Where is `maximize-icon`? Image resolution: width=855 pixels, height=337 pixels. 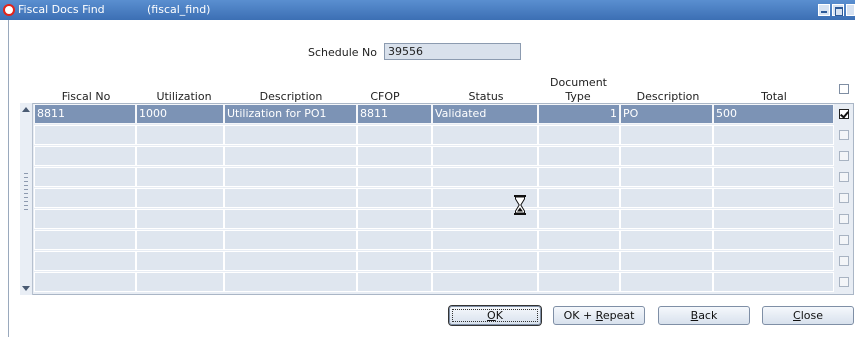
maximize-icon is located at coordinates (838, 10).